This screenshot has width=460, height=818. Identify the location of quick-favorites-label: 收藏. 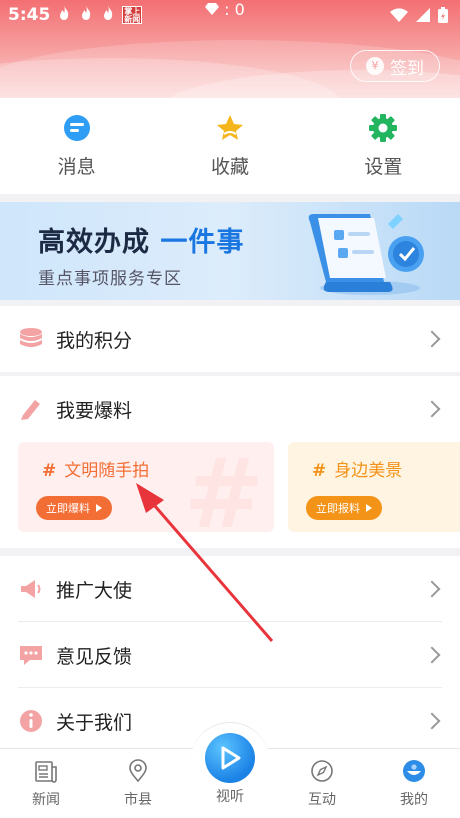
(229, 167).